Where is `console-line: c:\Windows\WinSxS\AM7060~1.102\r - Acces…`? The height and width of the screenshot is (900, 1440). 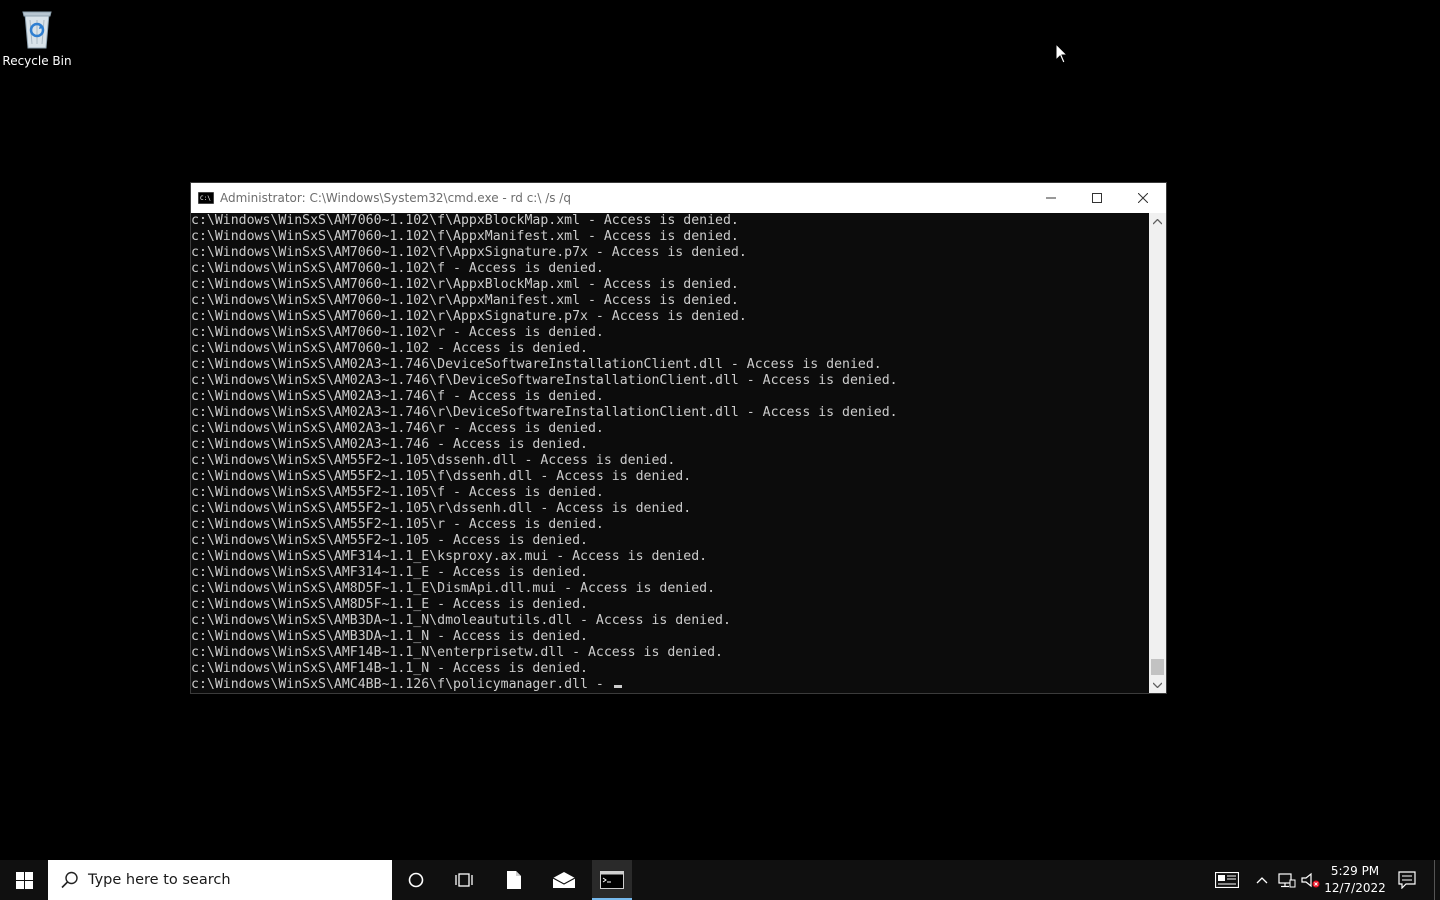 console-line: c:\Windows\WinSxS\AM7060~1.102\r - Acces… is located at coordinates (397, 332).